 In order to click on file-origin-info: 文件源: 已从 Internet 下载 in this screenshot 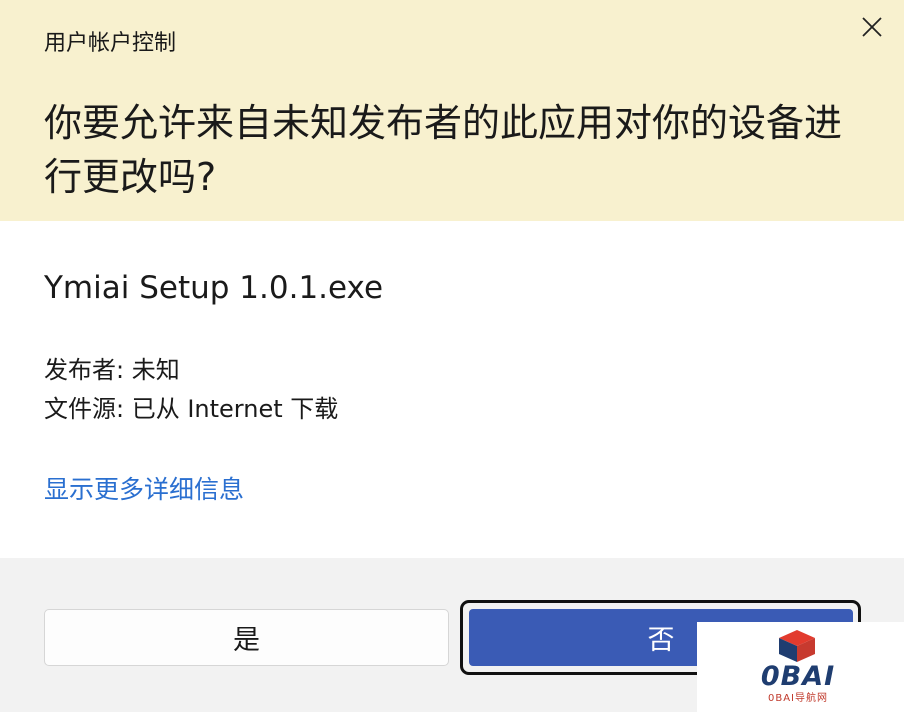, I will do `click(191, 409)`.